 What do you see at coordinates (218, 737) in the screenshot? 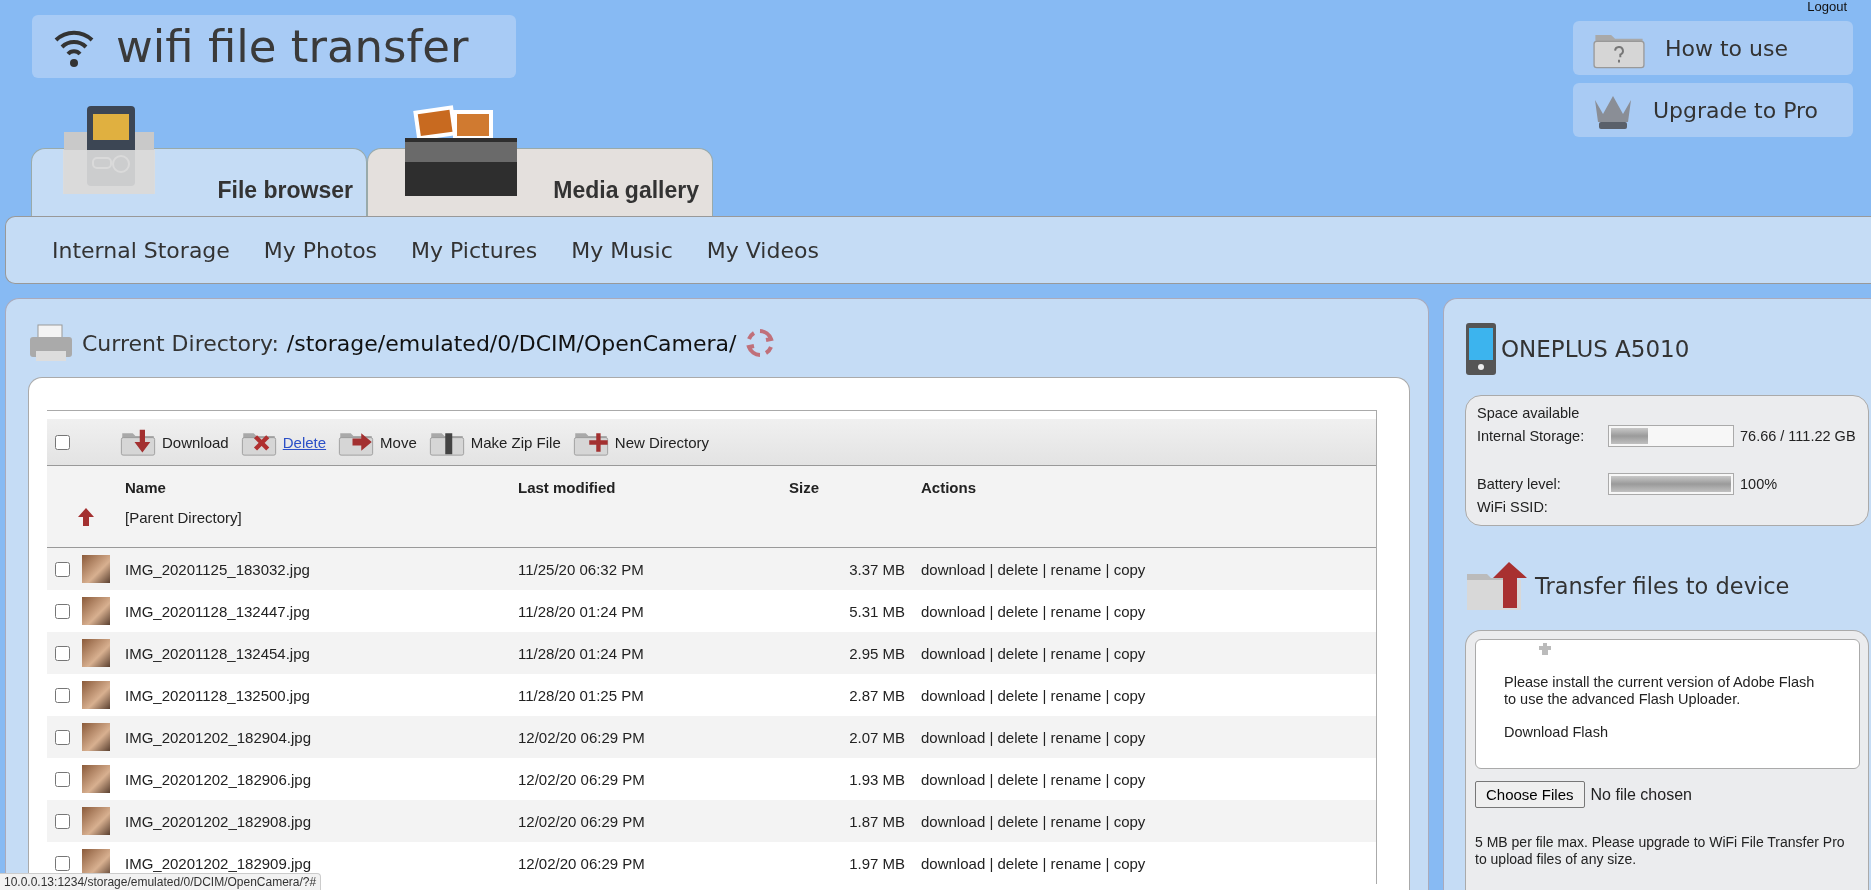
I see `file-name: IMG_20201202_182904.jpg` at bounding box center [218, 737].